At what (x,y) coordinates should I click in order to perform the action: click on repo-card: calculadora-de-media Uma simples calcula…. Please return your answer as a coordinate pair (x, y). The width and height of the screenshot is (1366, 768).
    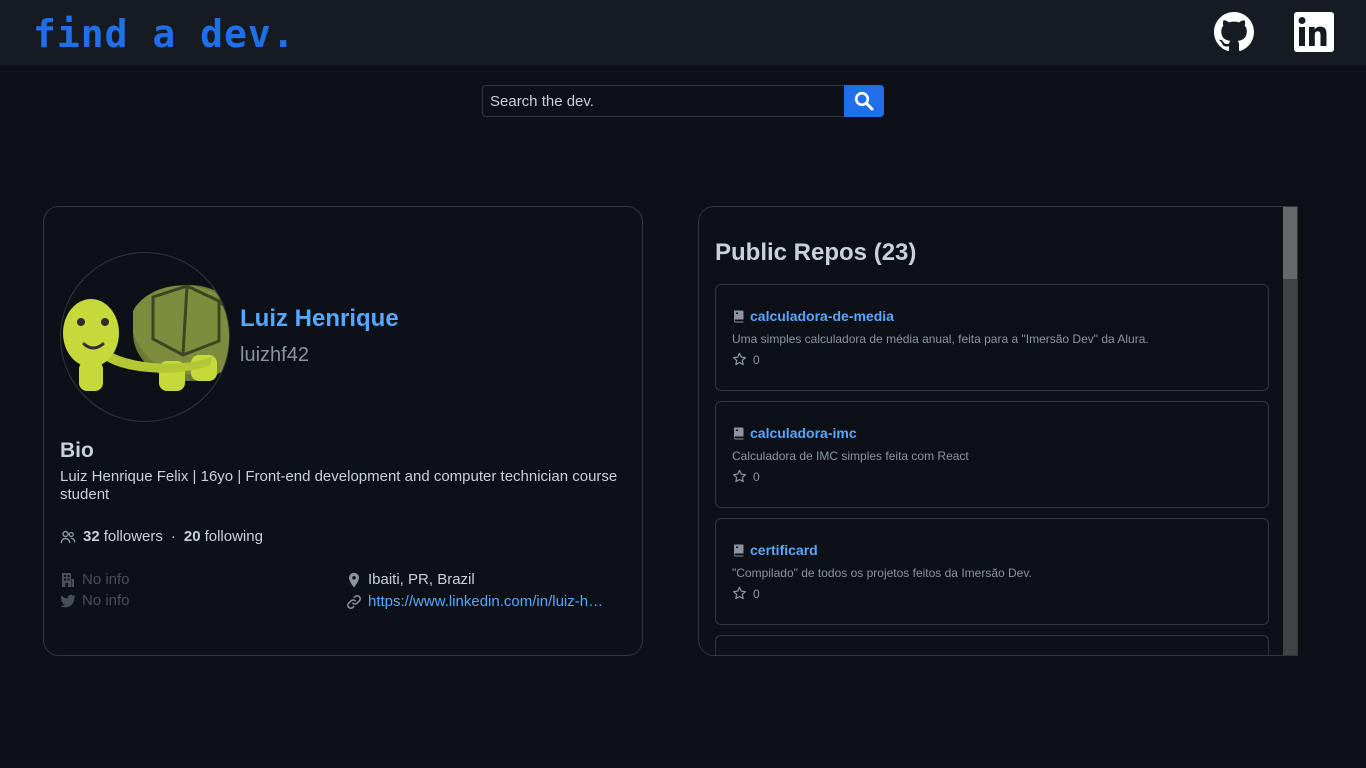
    Looking at the image, I should click on (992, 337).